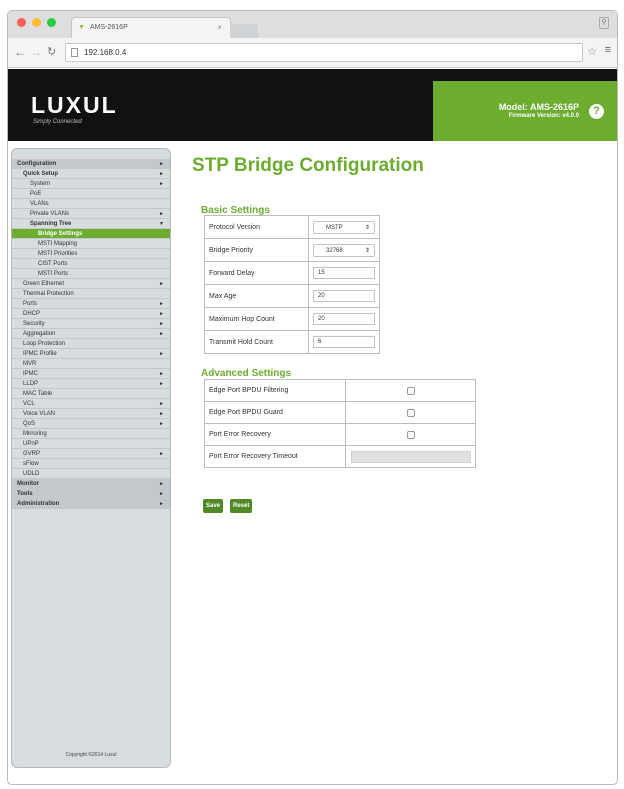 The image size is (624, 789). What do you see at coordinates (91, 314) in the screenshot?
I see `sidebar-item-dhcp: DHCP ►` at bounding box center [91, 314].